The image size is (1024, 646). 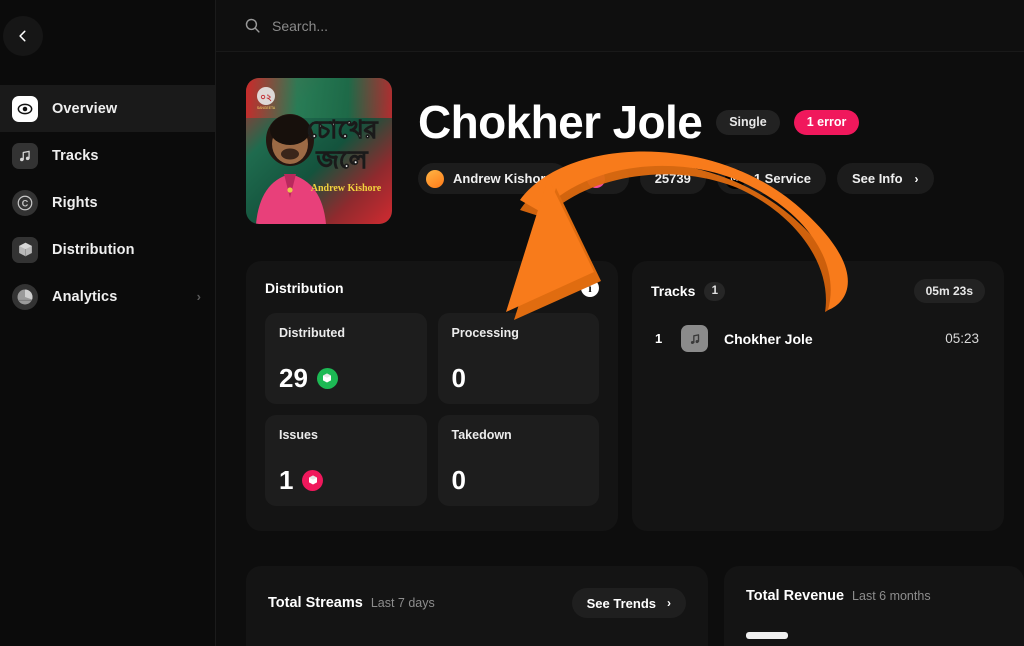 What do you see at coordinates (286, 480) in the screenshot?
I see `stat-value: 1` at bounding box center [286, 480].